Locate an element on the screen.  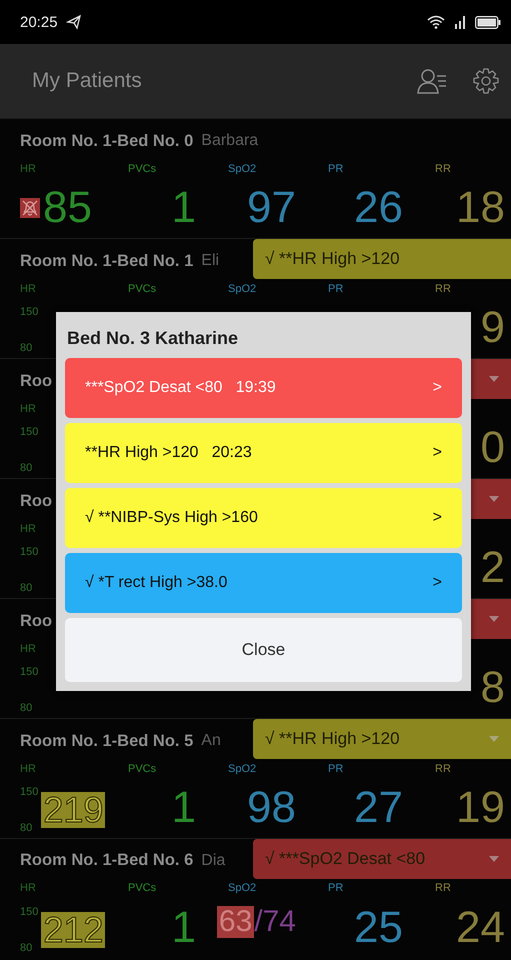
metric-value: 97 is located at coordinates (271, 208).